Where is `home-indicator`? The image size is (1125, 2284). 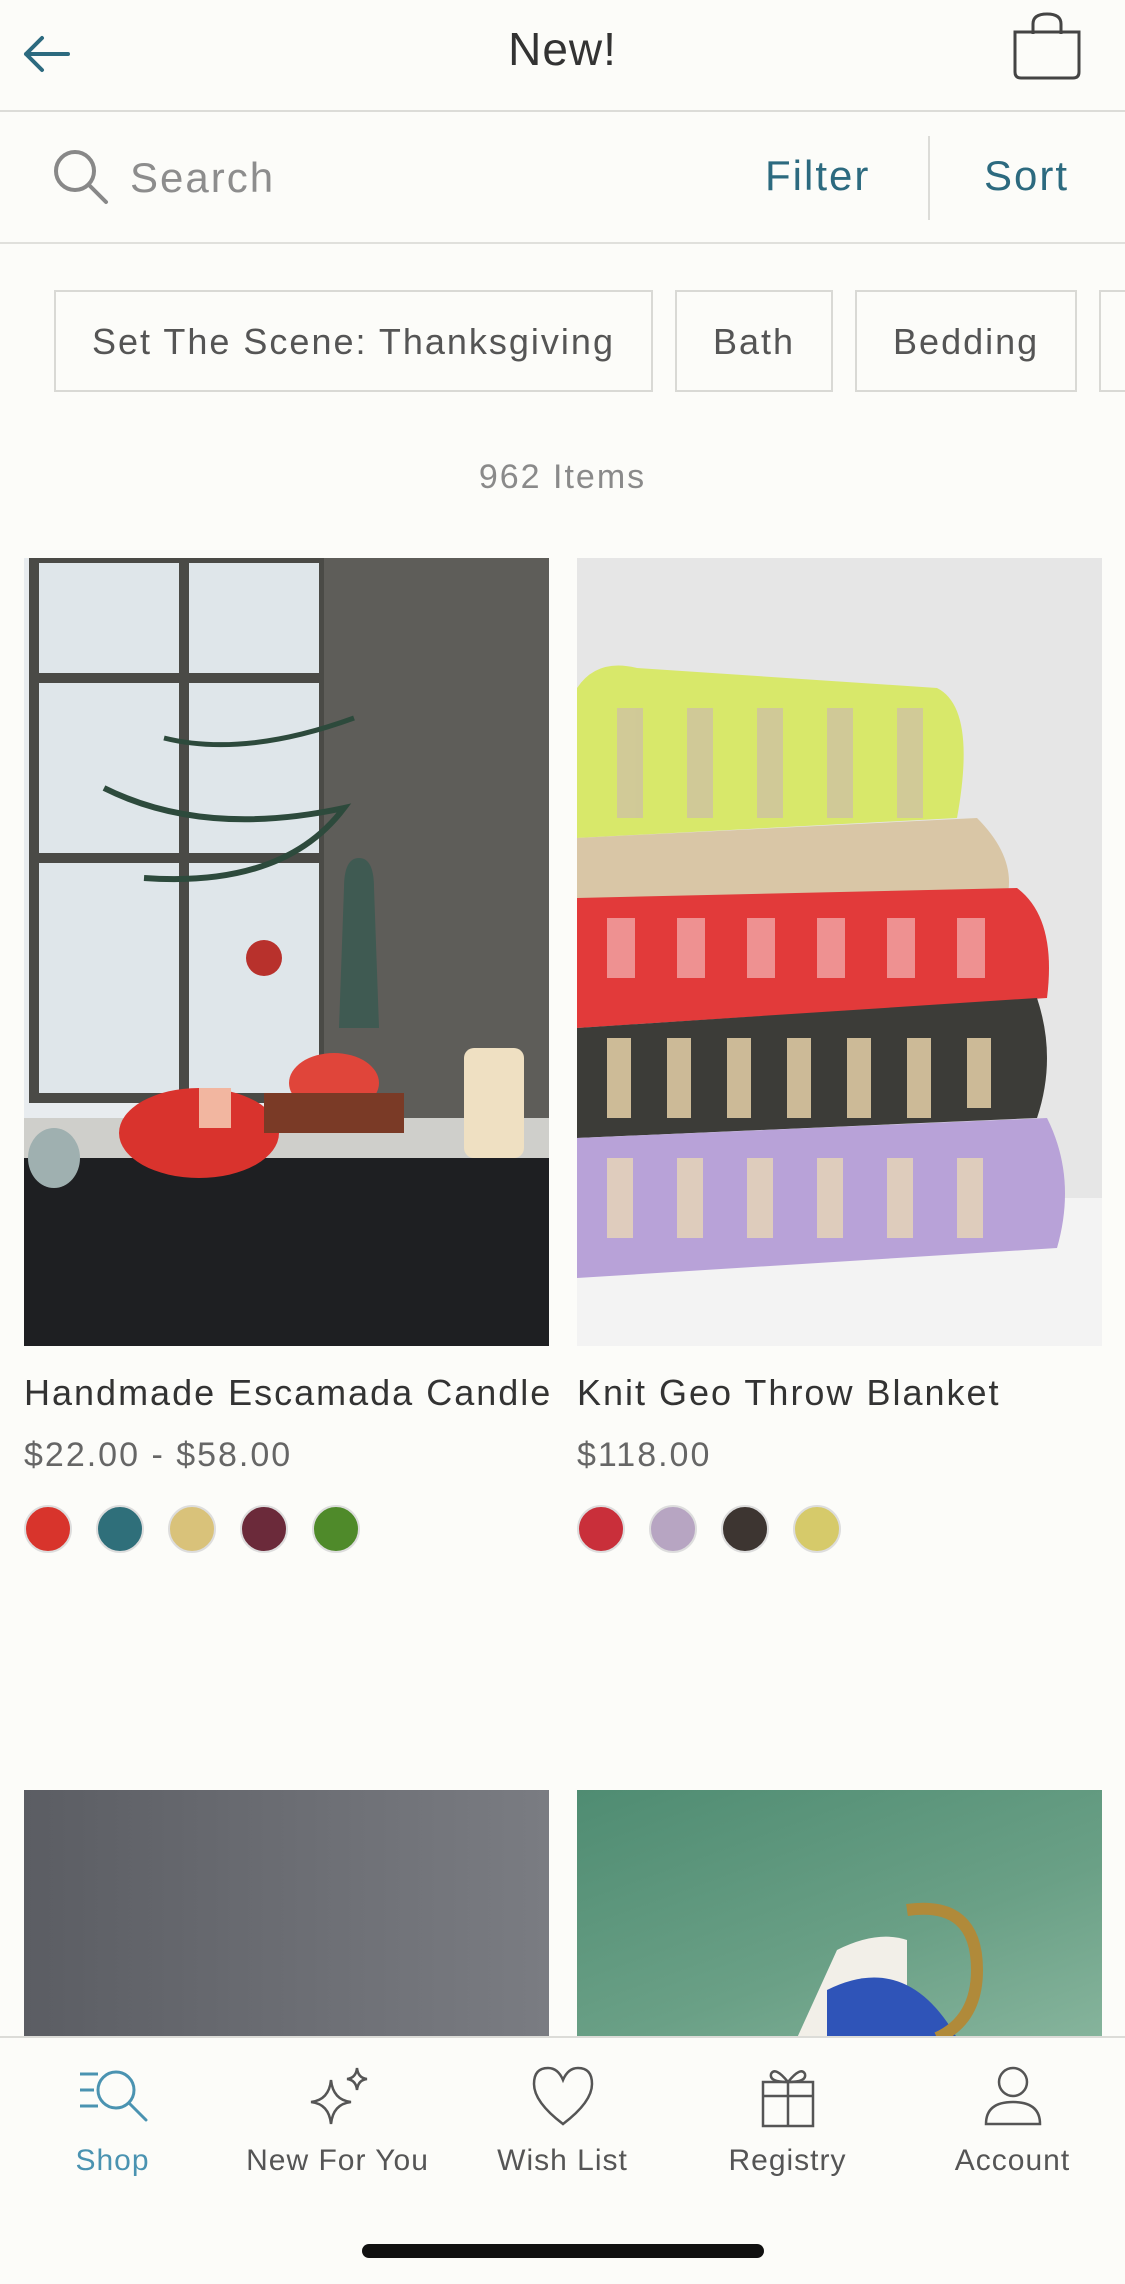
home-indicator is located at coordinates (563, 2251).